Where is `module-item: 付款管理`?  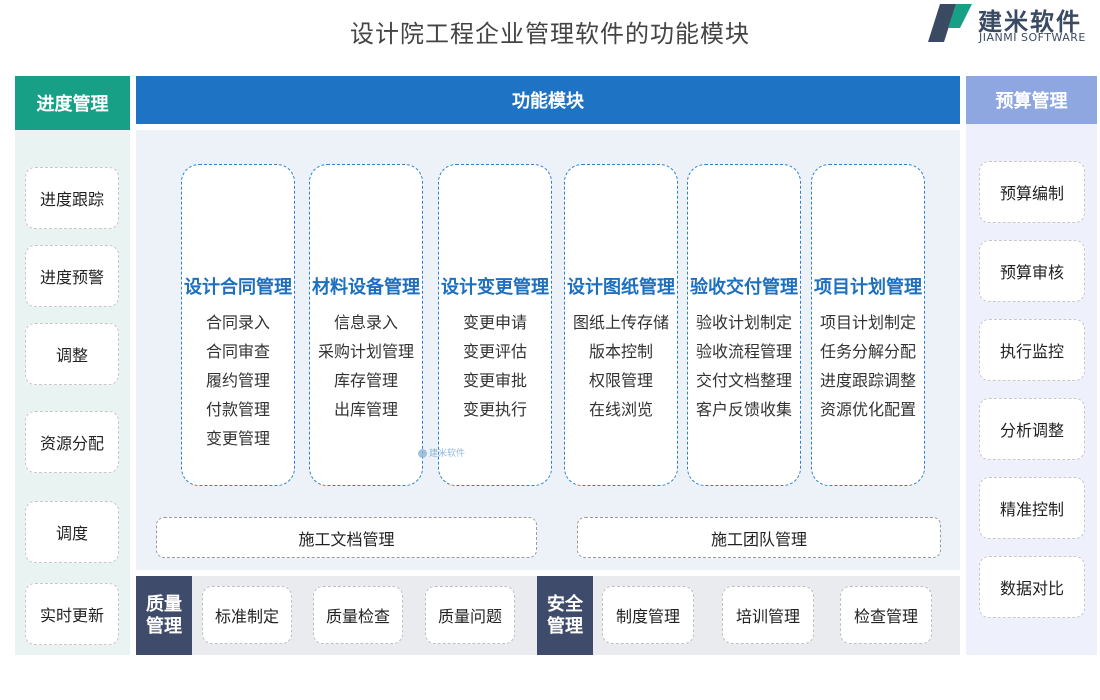
module-item: 付款管理 is located at coordinates (237, 409).